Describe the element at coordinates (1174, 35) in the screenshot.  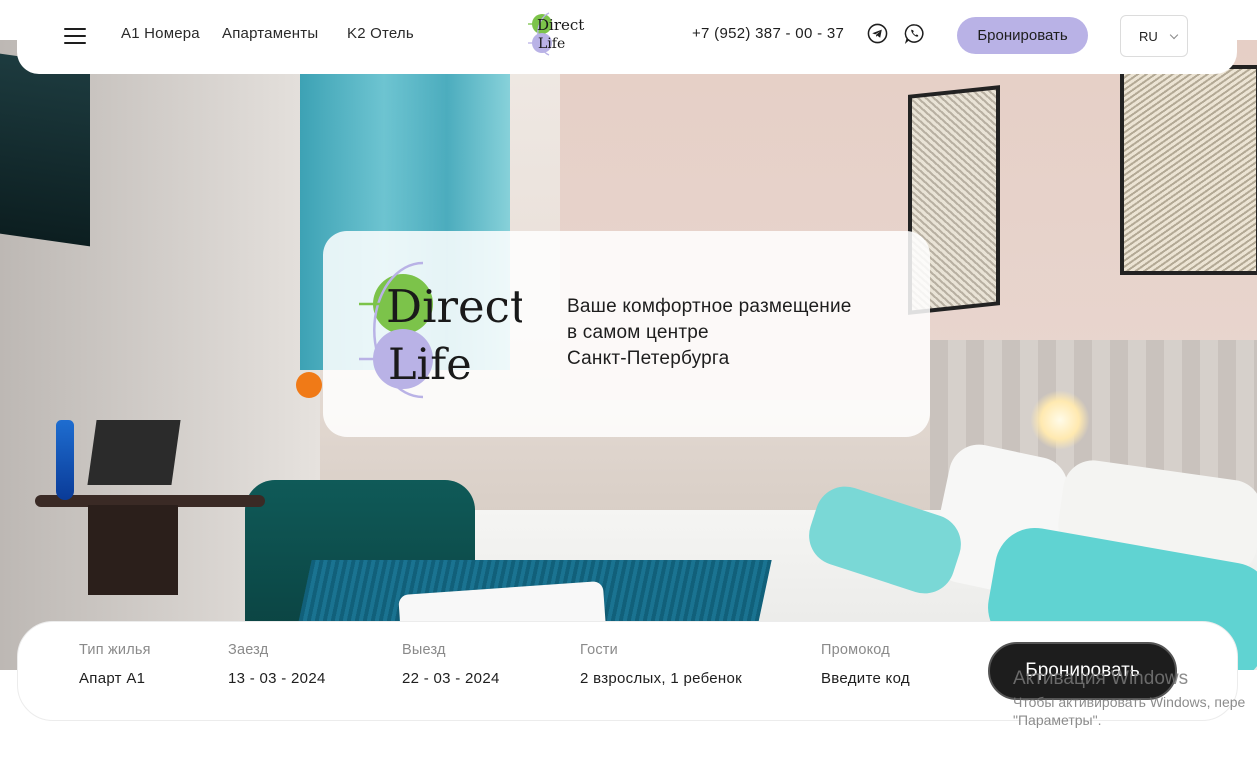
I see `chevron-down-icon` at that location.